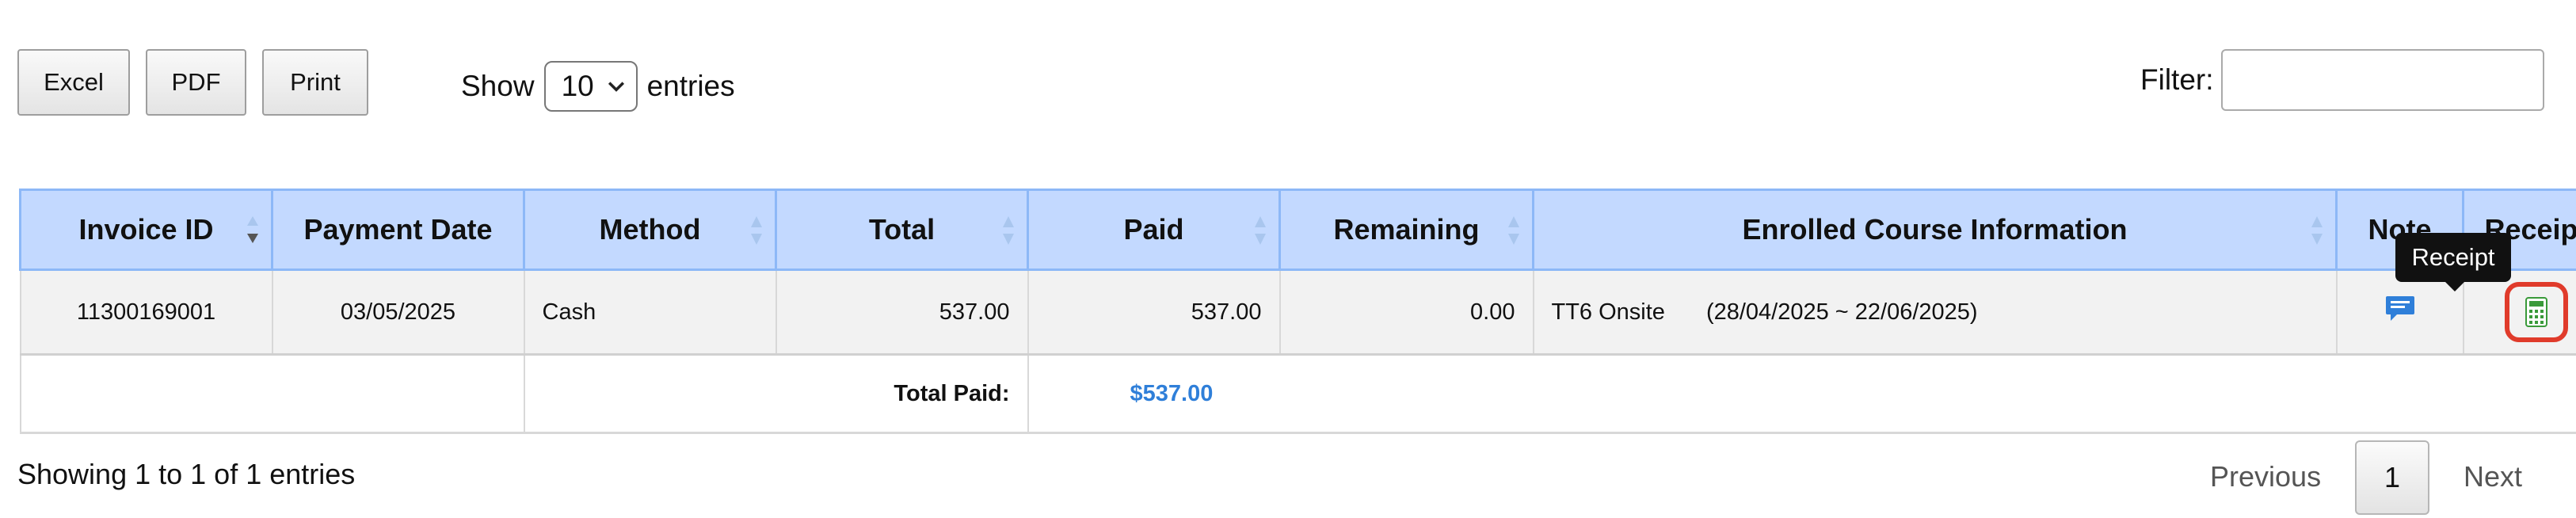  What do you see at coordinates (2383, 80) in the screenshot?
I see `filter-input` at bounding box center [2383, 80].